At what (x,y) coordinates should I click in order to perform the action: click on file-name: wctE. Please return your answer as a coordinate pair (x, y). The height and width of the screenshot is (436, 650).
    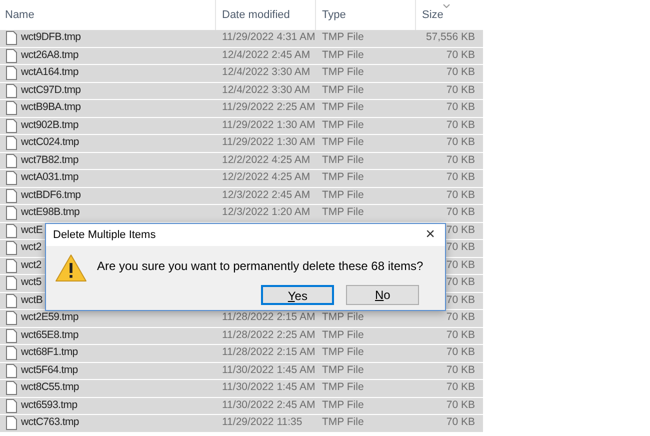
    Looking at the image, I should click on (32, 230).